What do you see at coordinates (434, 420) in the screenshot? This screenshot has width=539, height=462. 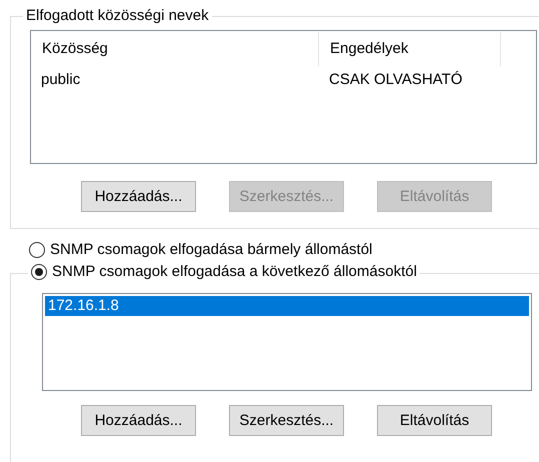 I see `push-button: Eltávolítás` at bounding box center [434, 420].